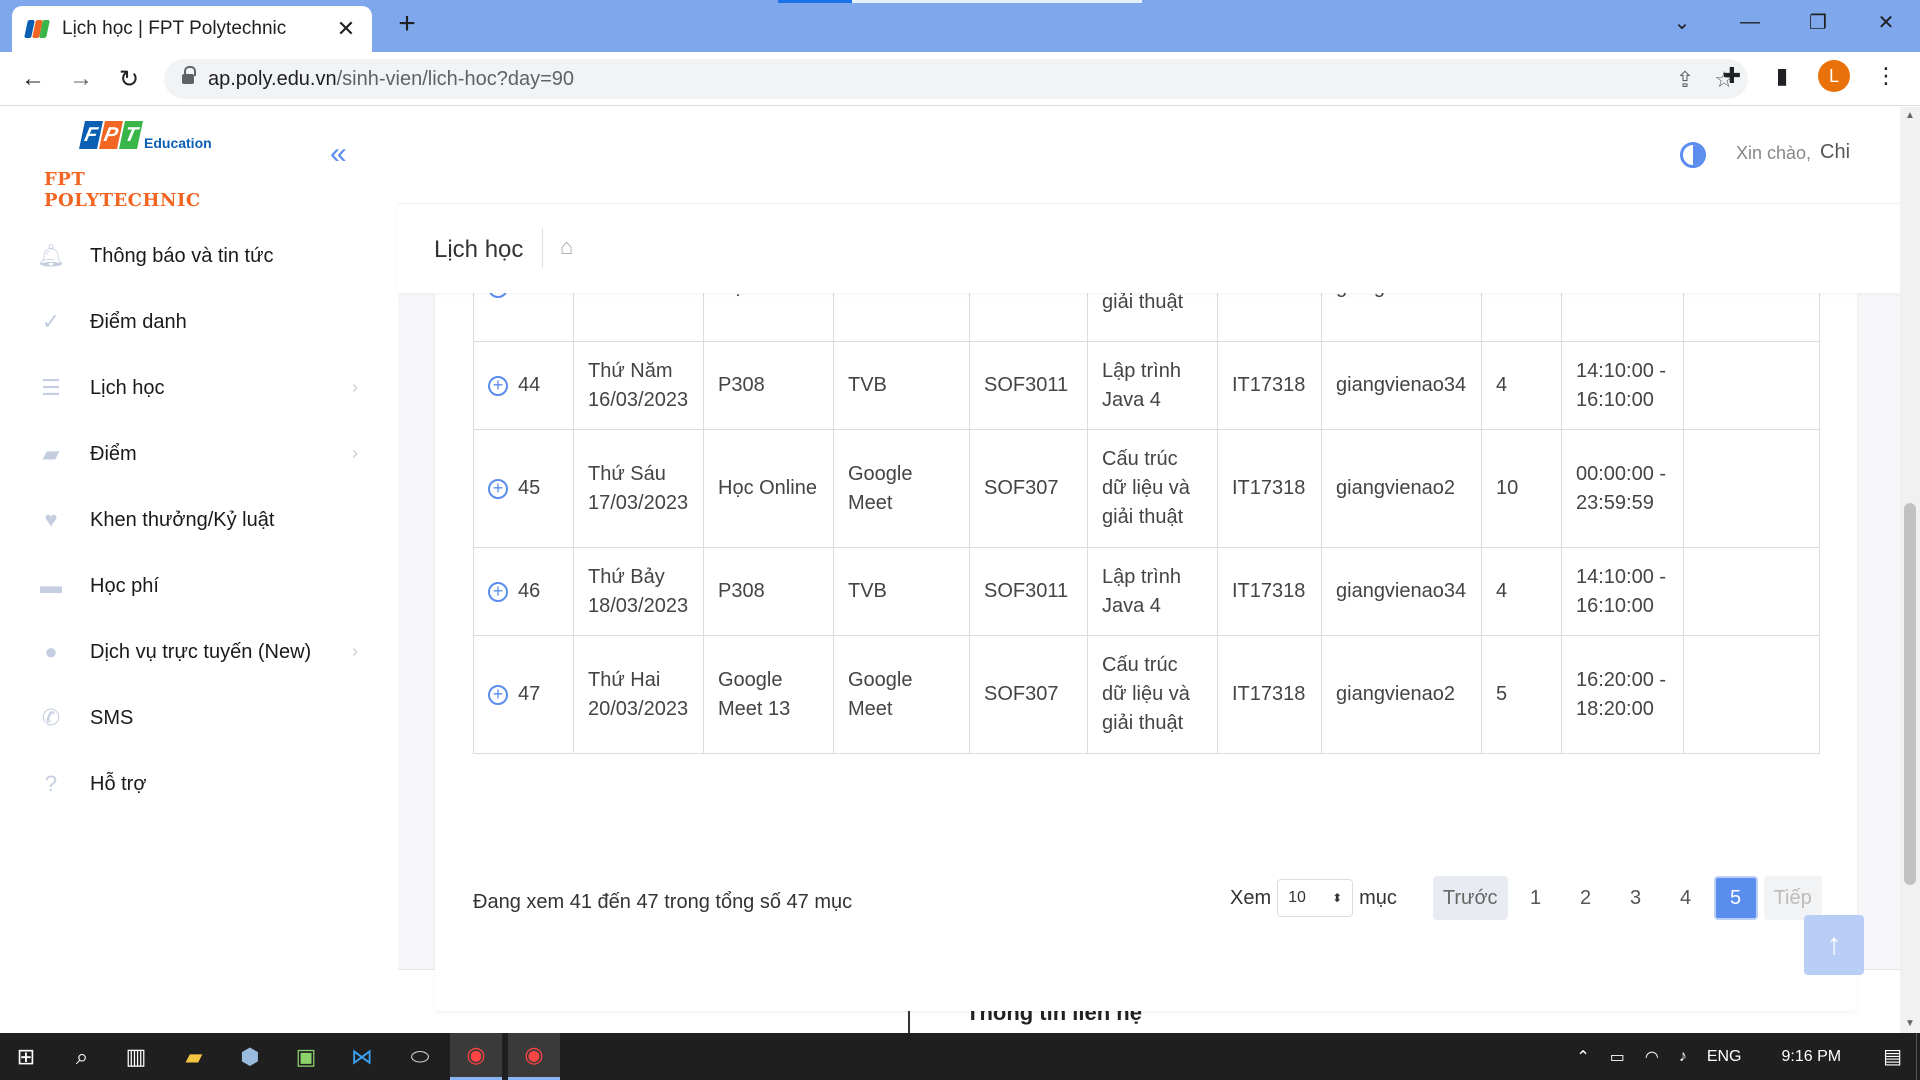 The height and width of the screenshot is (1080, 1920). Describe the element at coordinates (1652, 1057) in the screenshot. I see `wifi-icon: ◠` at that location.